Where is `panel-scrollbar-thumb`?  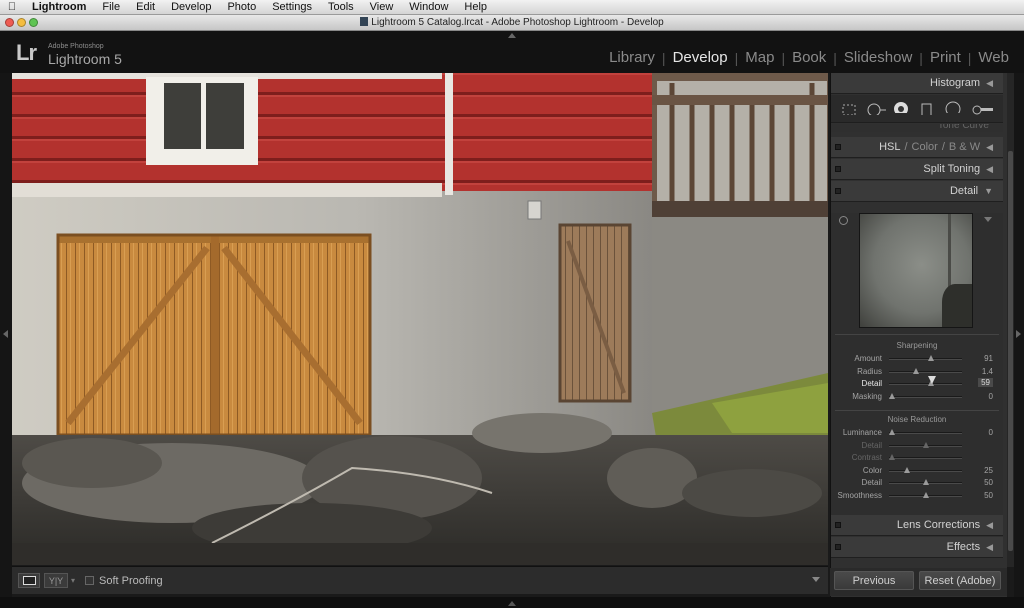 panel-scrollbar-thumb is located at coordinates (1010, 351).